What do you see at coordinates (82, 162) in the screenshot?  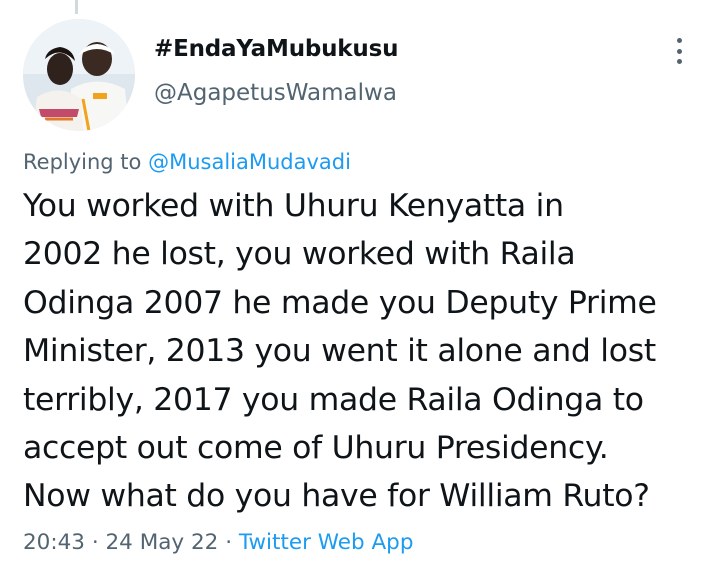 I see `reply-prefix: Replying to` at bounding box center [82, 162].